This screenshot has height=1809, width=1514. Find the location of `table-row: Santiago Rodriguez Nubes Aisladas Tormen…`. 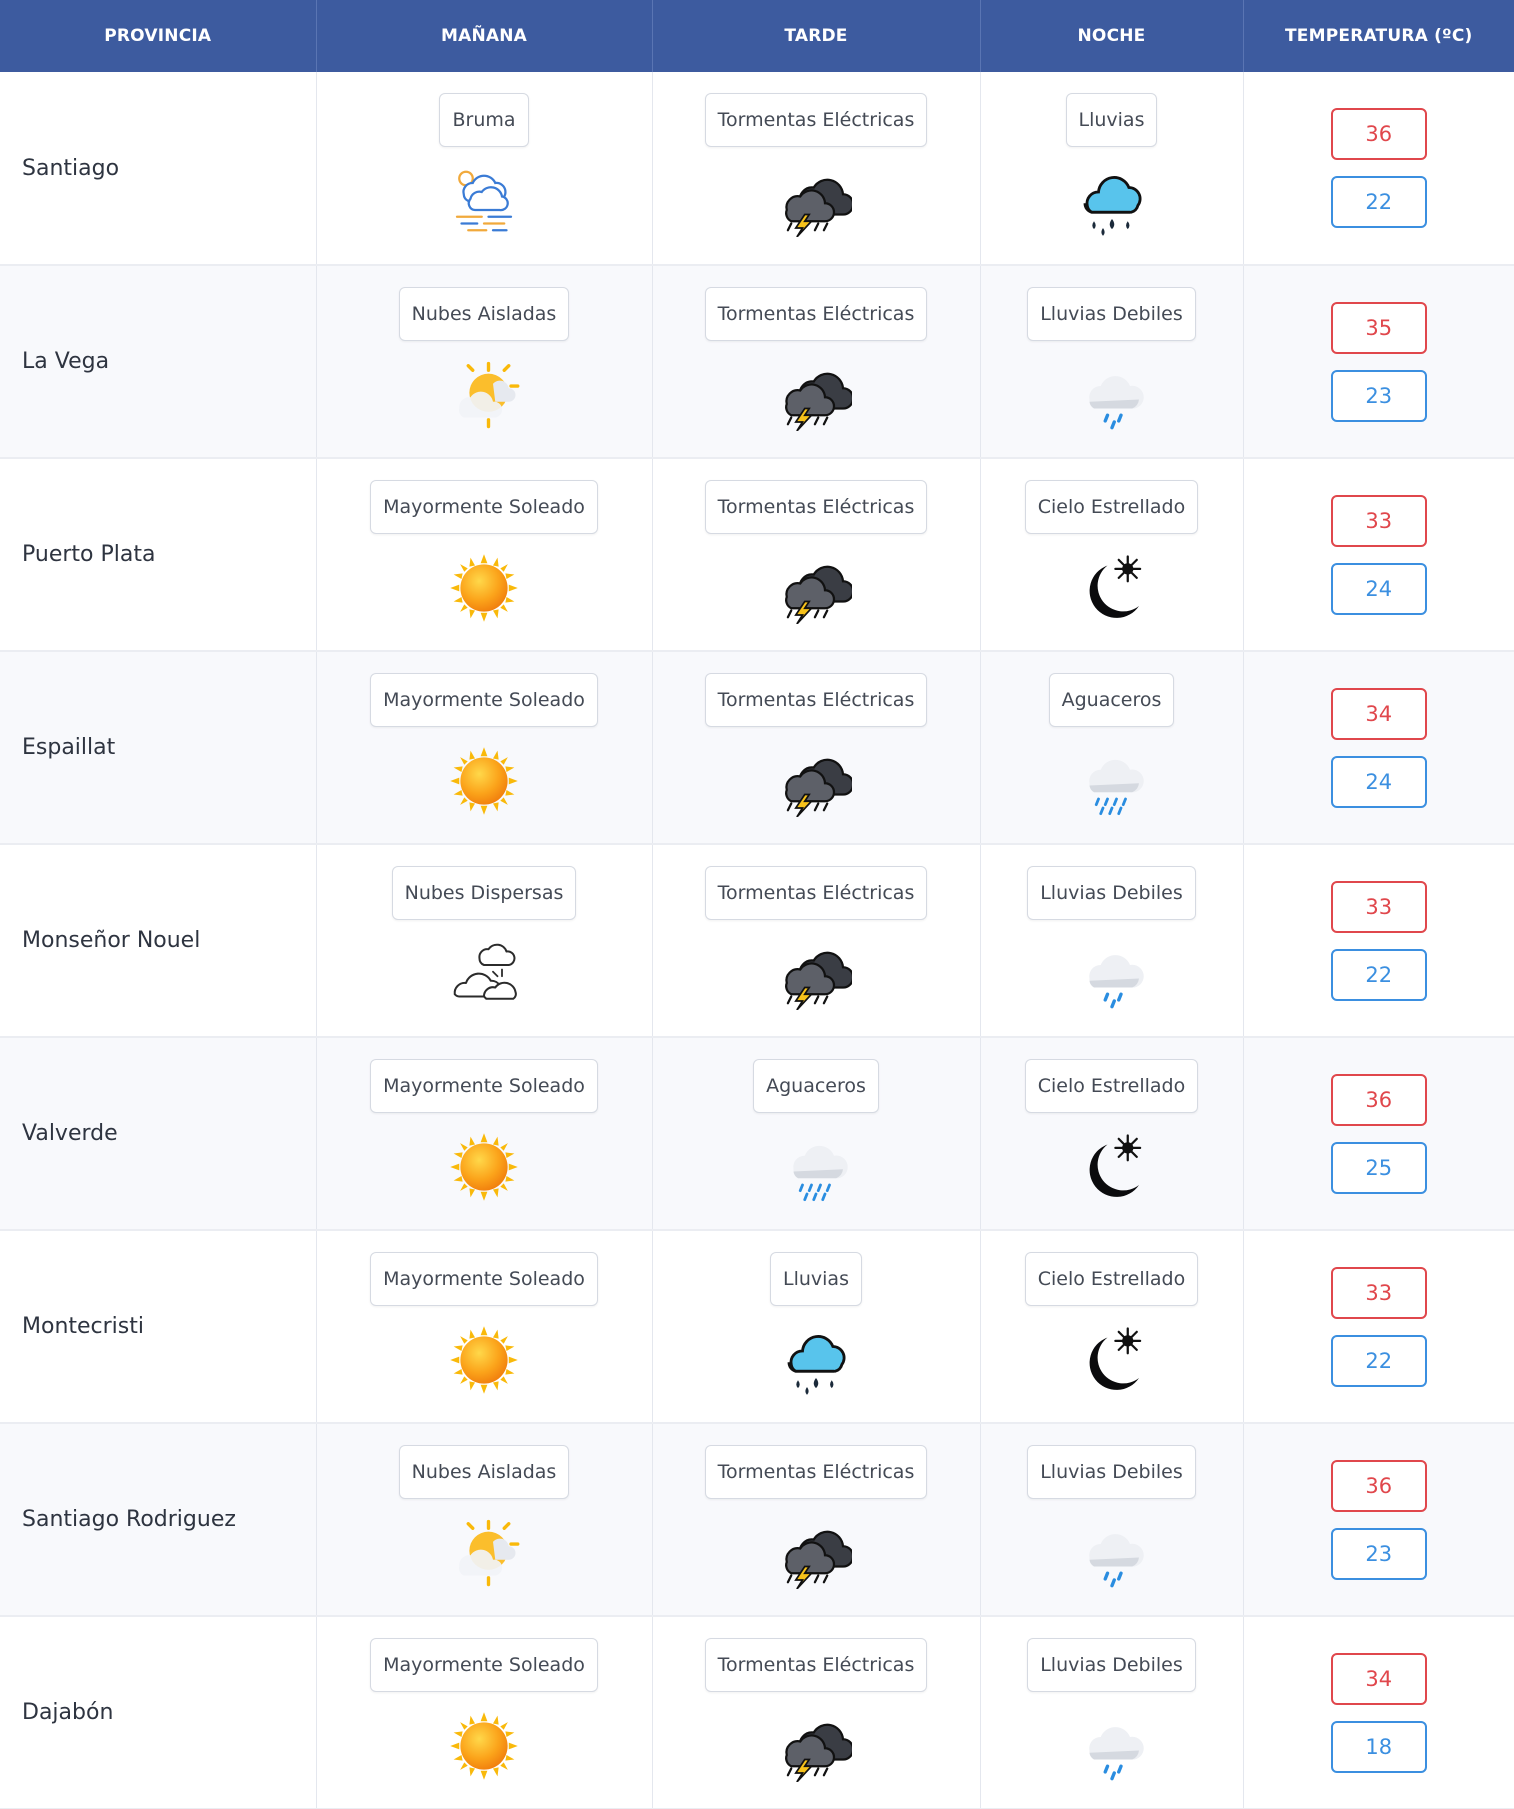

table-row: Santiago Rodriguez Nubes Aisladas Tormen… is located at coordinates (757, 1520).